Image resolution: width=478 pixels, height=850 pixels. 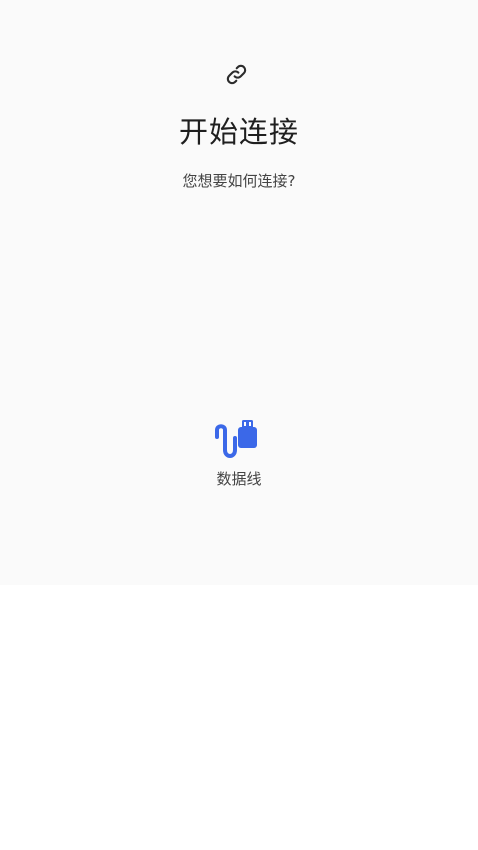 What do you see at coordinates (239, 479) in the screenshot?
I see `usb-cable-option-label: 数据线` at bounding box center [239, 479].